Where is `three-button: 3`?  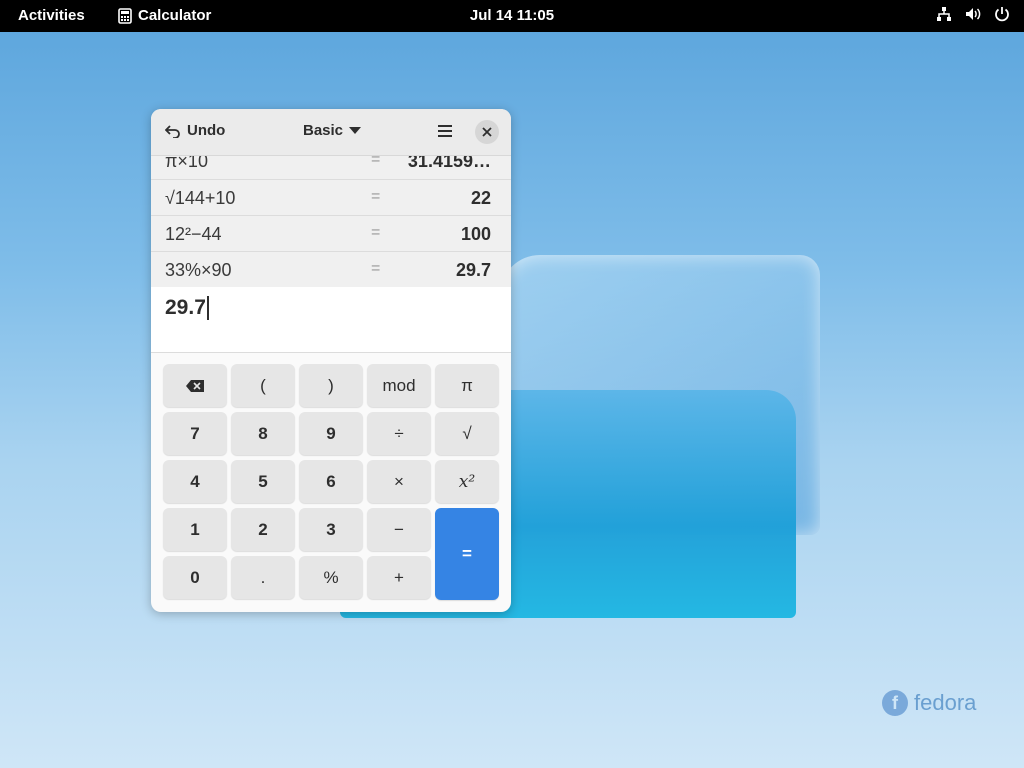
three-button: 3 is located at coordinates (331, 529).